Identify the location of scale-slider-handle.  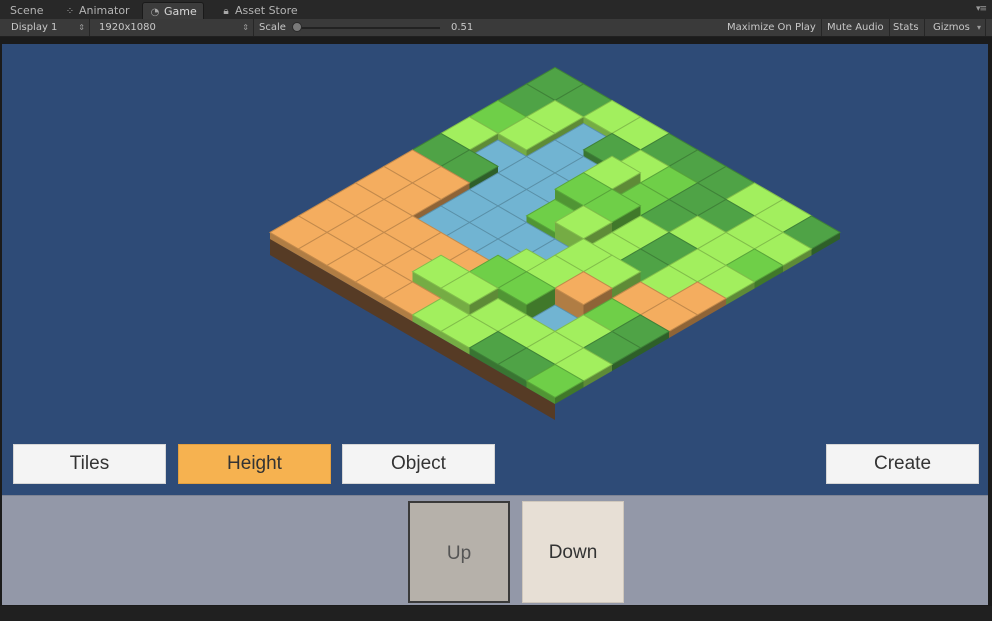
(297, 27).